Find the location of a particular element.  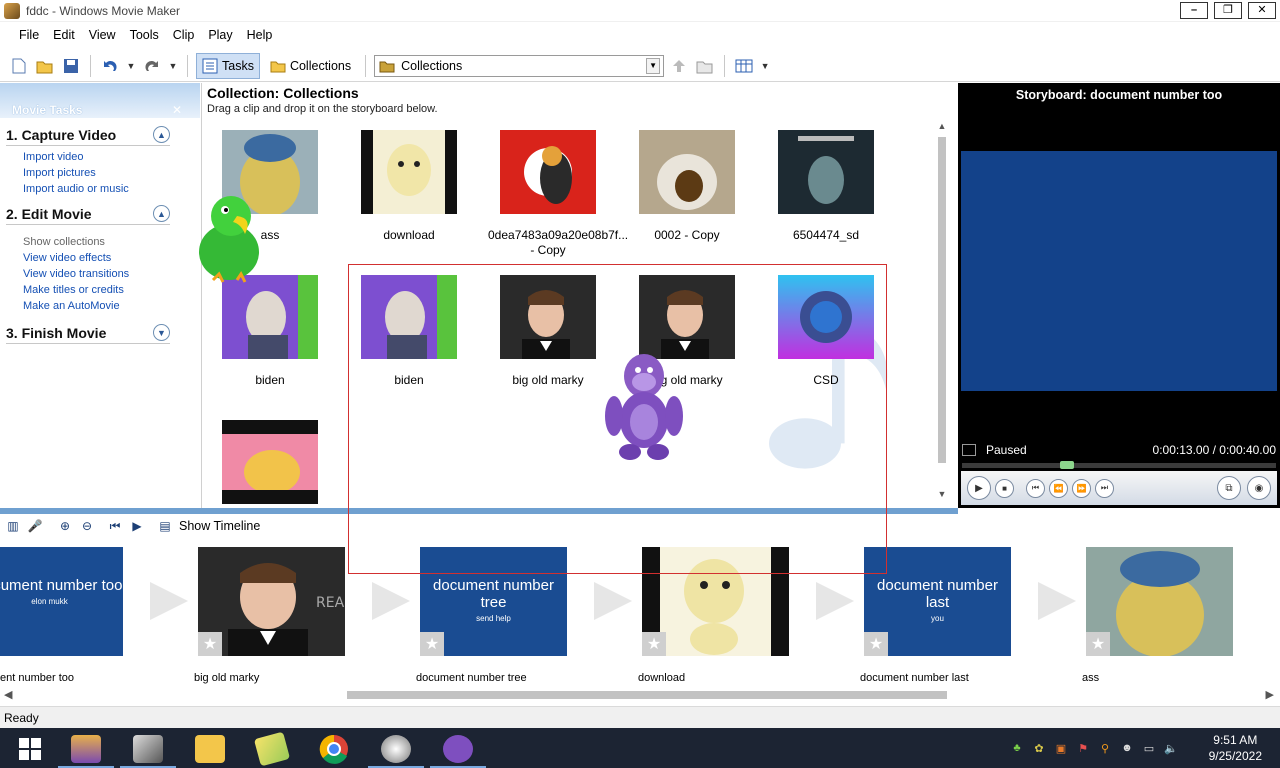

take-picture-icon: ◉ is located at coordinates (1259, 488).